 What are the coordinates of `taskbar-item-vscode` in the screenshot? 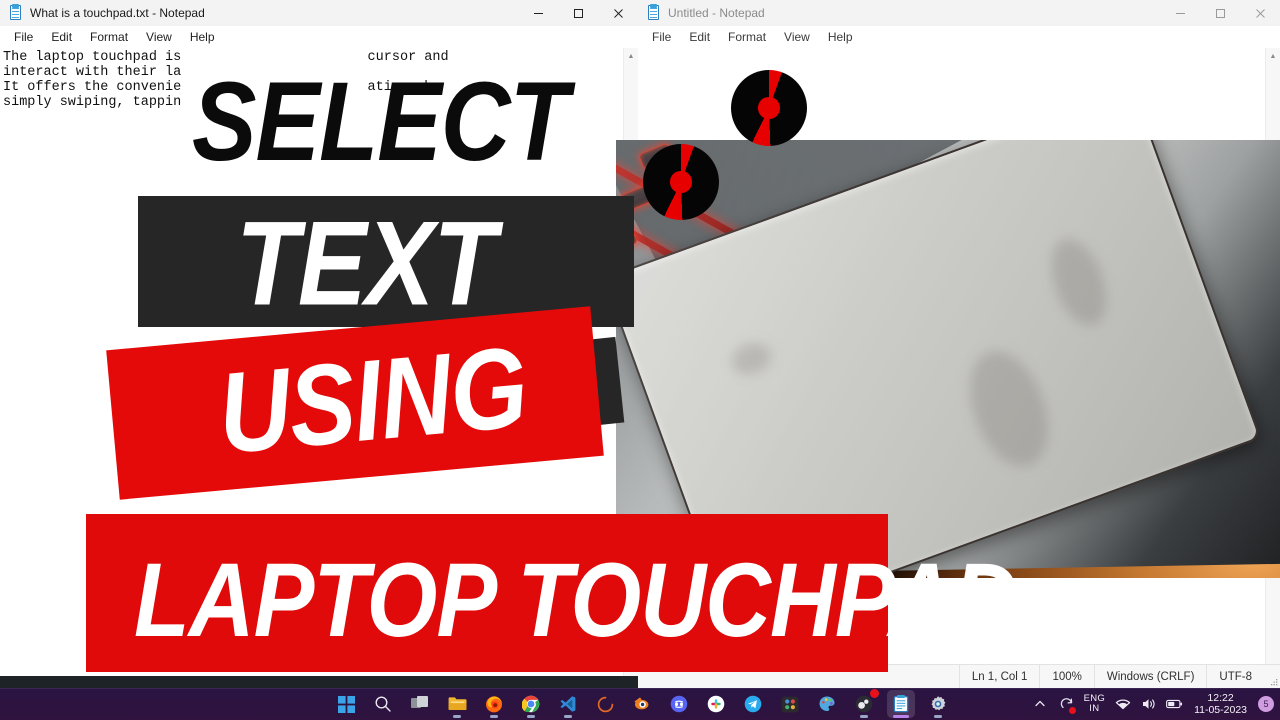 It's located at (568, 704).